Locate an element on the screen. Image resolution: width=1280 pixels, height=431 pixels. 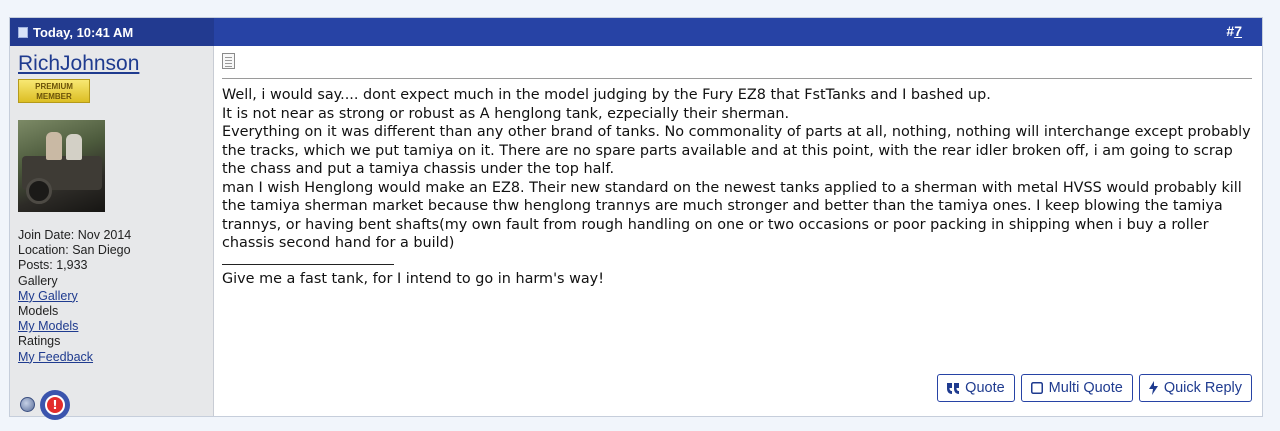
badge-line-2: MEMBER is located at coordinates (54, 96).